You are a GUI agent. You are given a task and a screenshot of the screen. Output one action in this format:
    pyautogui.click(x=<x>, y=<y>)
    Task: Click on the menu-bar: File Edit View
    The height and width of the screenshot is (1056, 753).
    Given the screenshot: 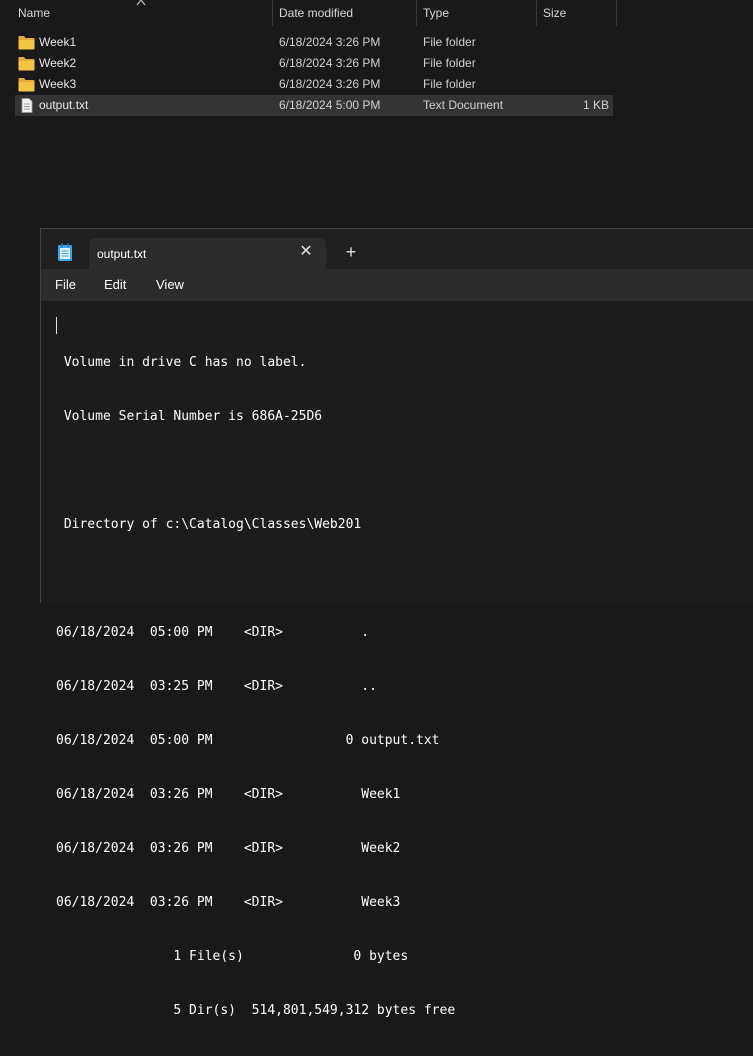 What is the action you would take?
    pyautogui.click(x=397, y=285)
    